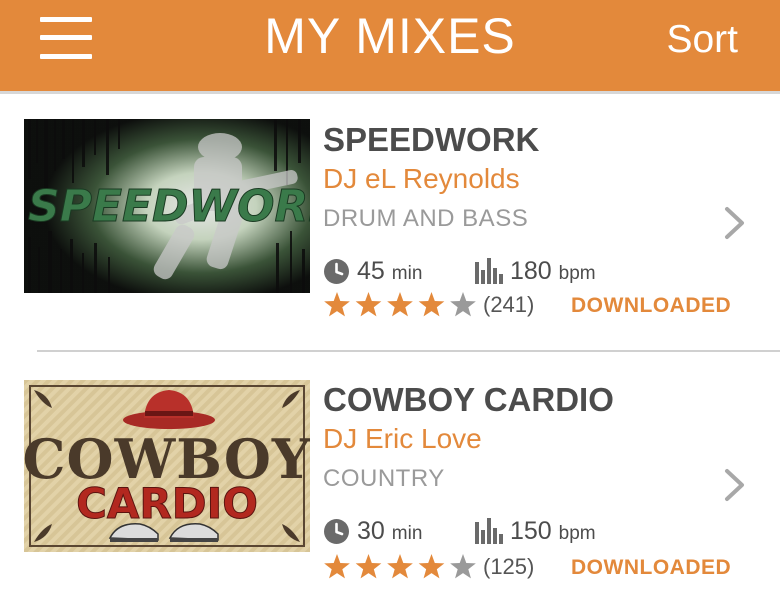  I want to click on rating-count: (241), so click(509, 304).